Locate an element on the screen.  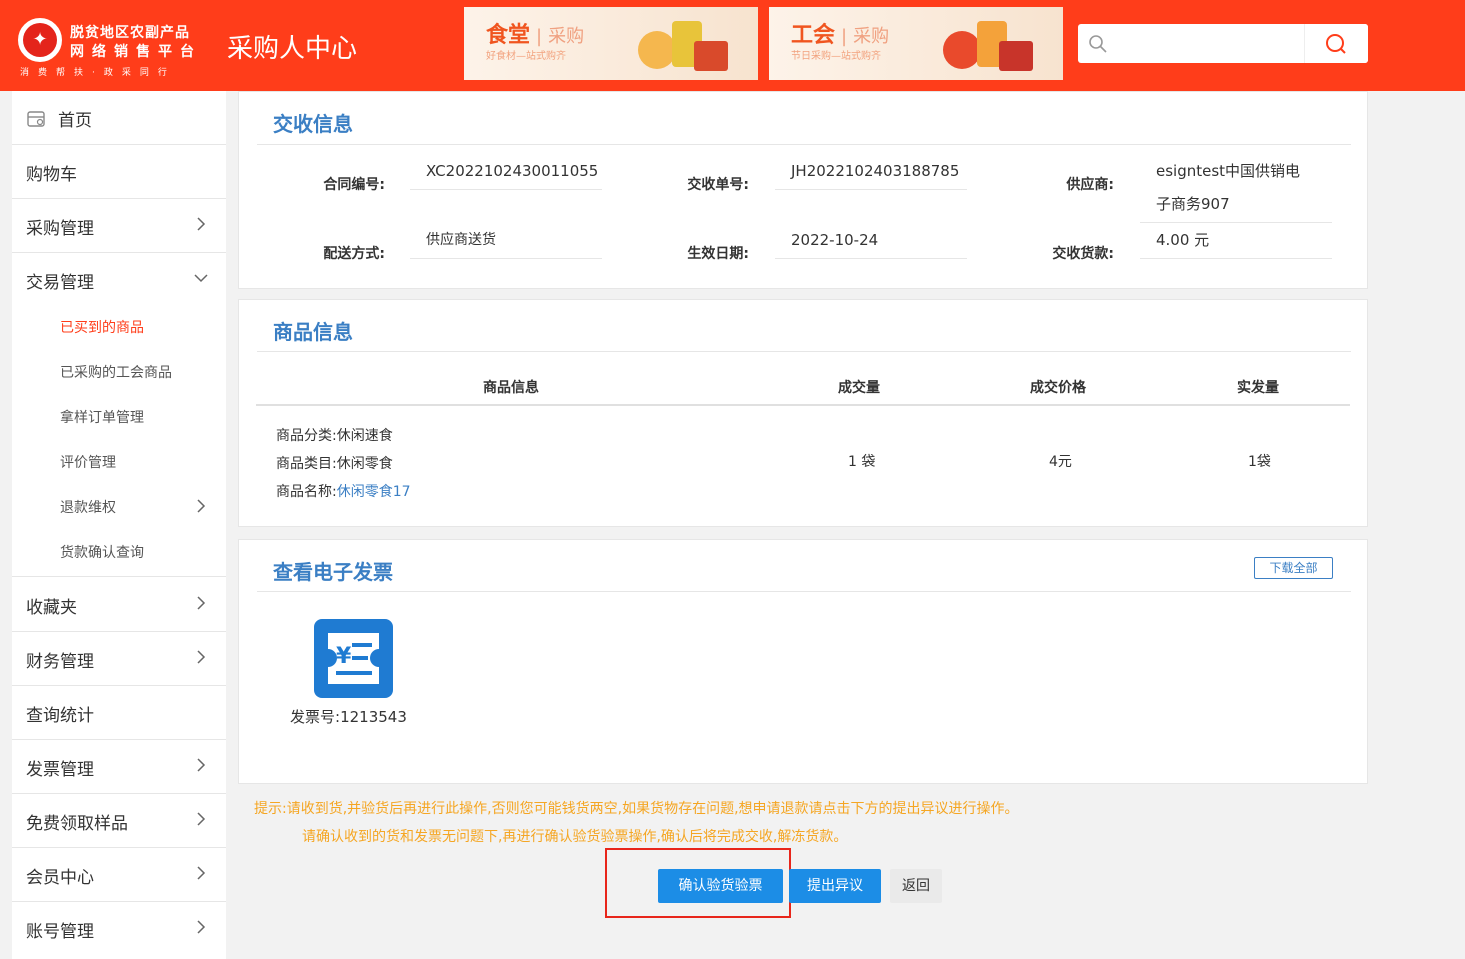
sidebar-item-trade: 交易管理 is located at coordinates (119, 280).